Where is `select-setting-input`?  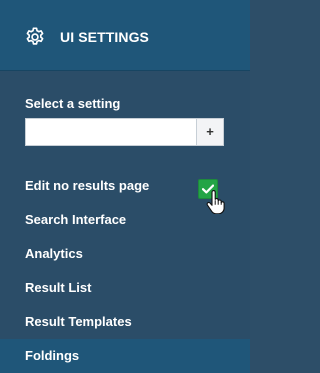
select-setting-input is located at coordinates (111, 132).